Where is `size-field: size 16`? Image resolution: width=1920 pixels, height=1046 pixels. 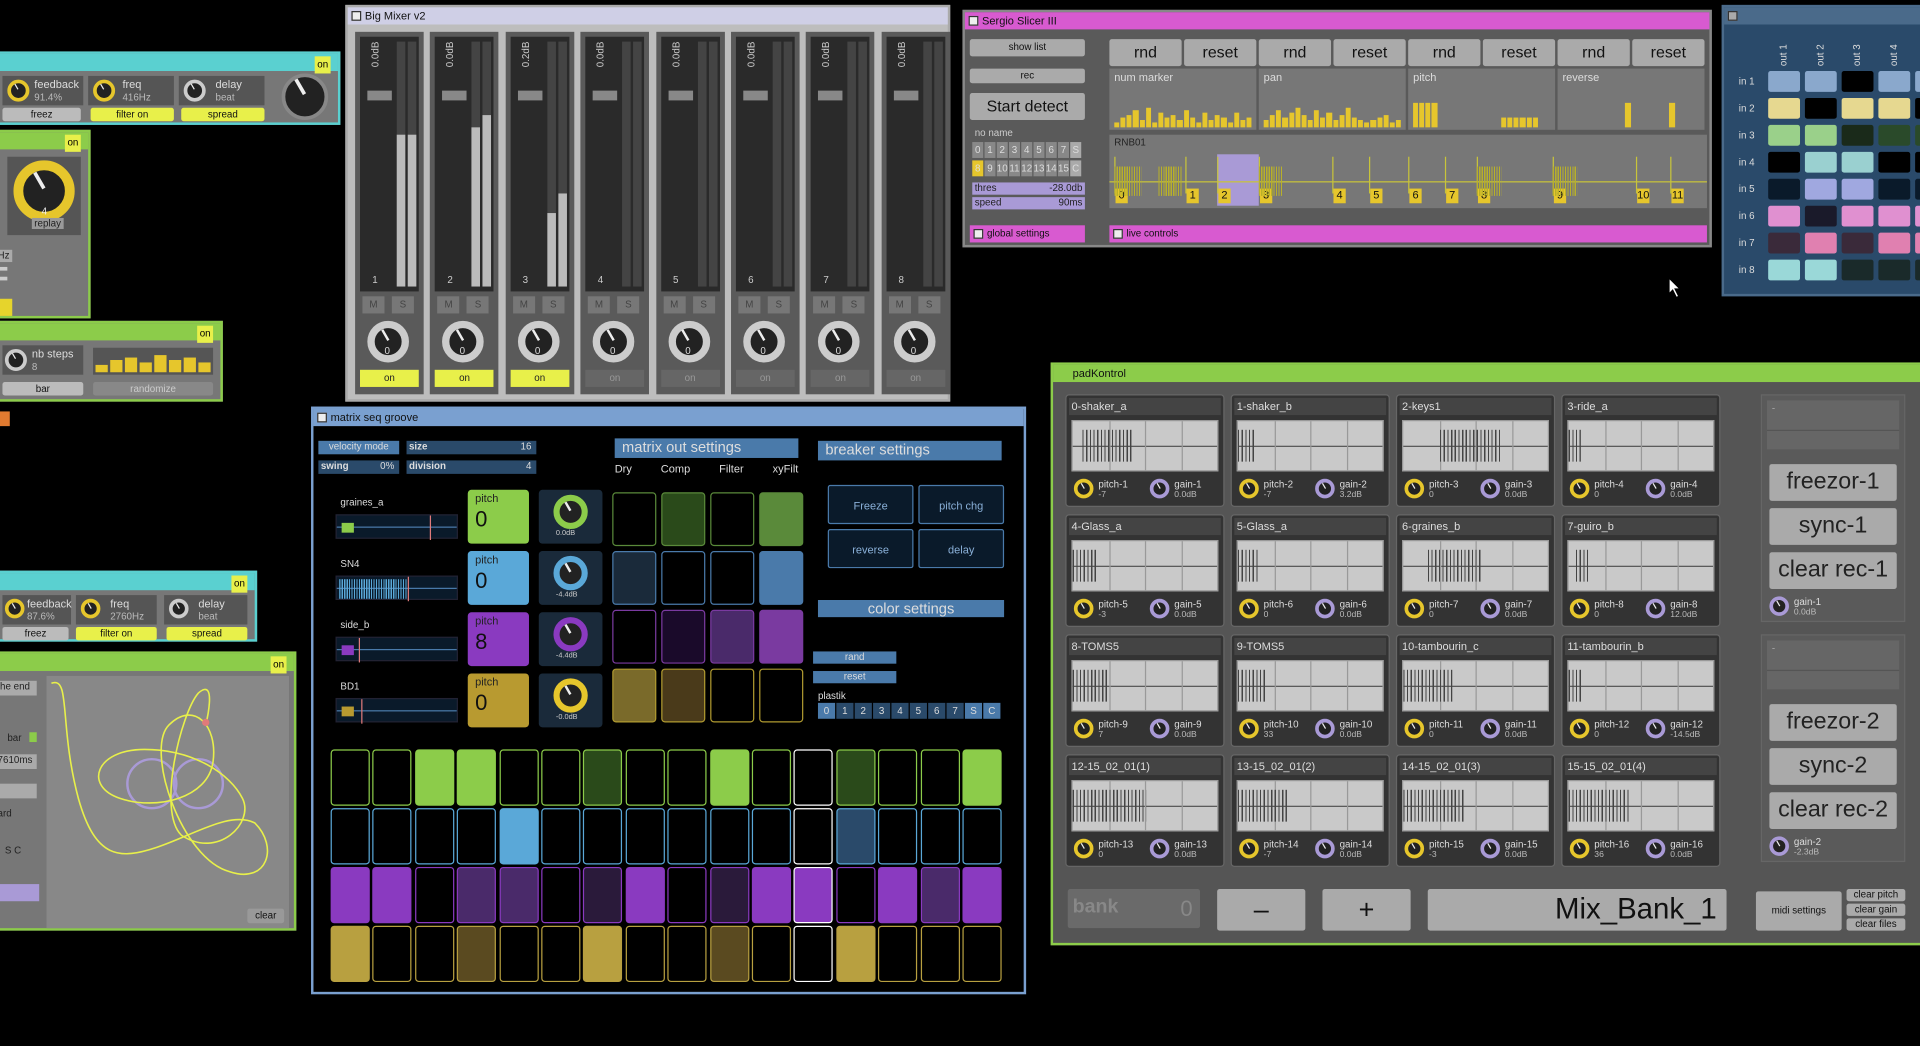
size-field: size 16 is located at coordinates (471, 447).